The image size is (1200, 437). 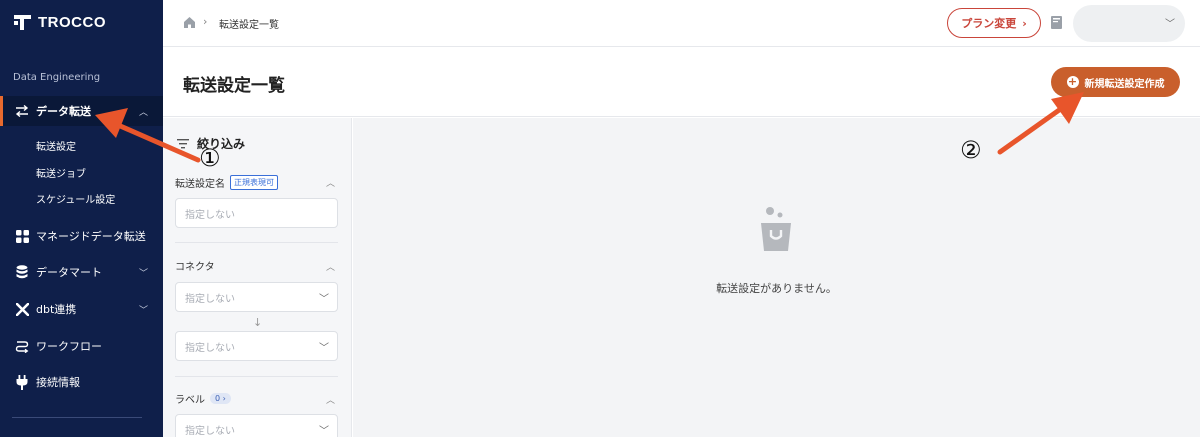 I want to click on user-menu: ﹀, so click(x=1129, y=23).